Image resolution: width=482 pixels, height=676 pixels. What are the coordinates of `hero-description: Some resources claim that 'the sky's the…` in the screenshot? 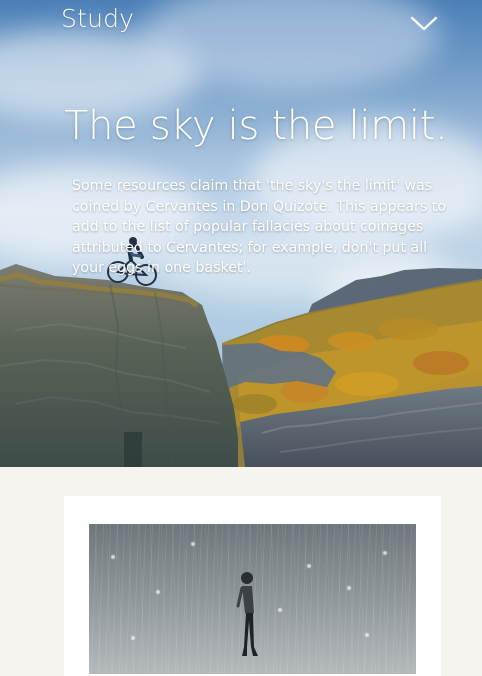 It's located at (259, 227).